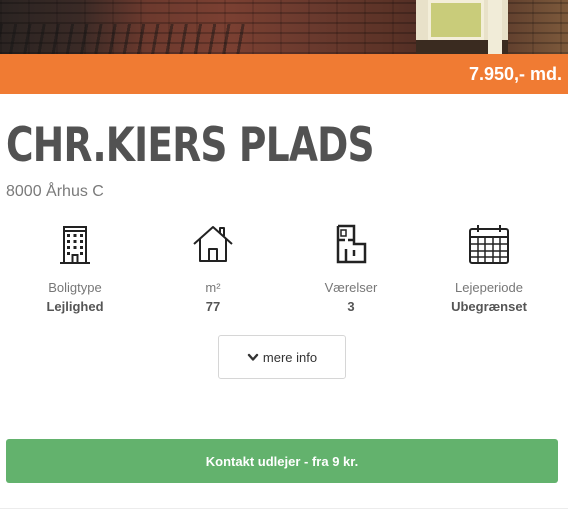  Describe the element at coordinates (351, 306) in the screenshot. I see `feature-value: 3` at that location.